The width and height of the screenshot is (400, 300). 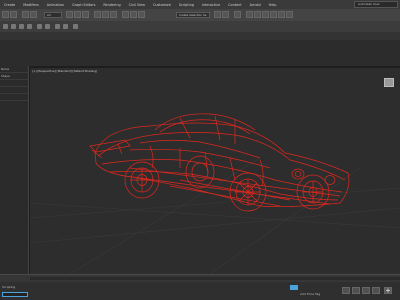 I want to click on menu-arnold: Arnold, so click(x=255, y=5).